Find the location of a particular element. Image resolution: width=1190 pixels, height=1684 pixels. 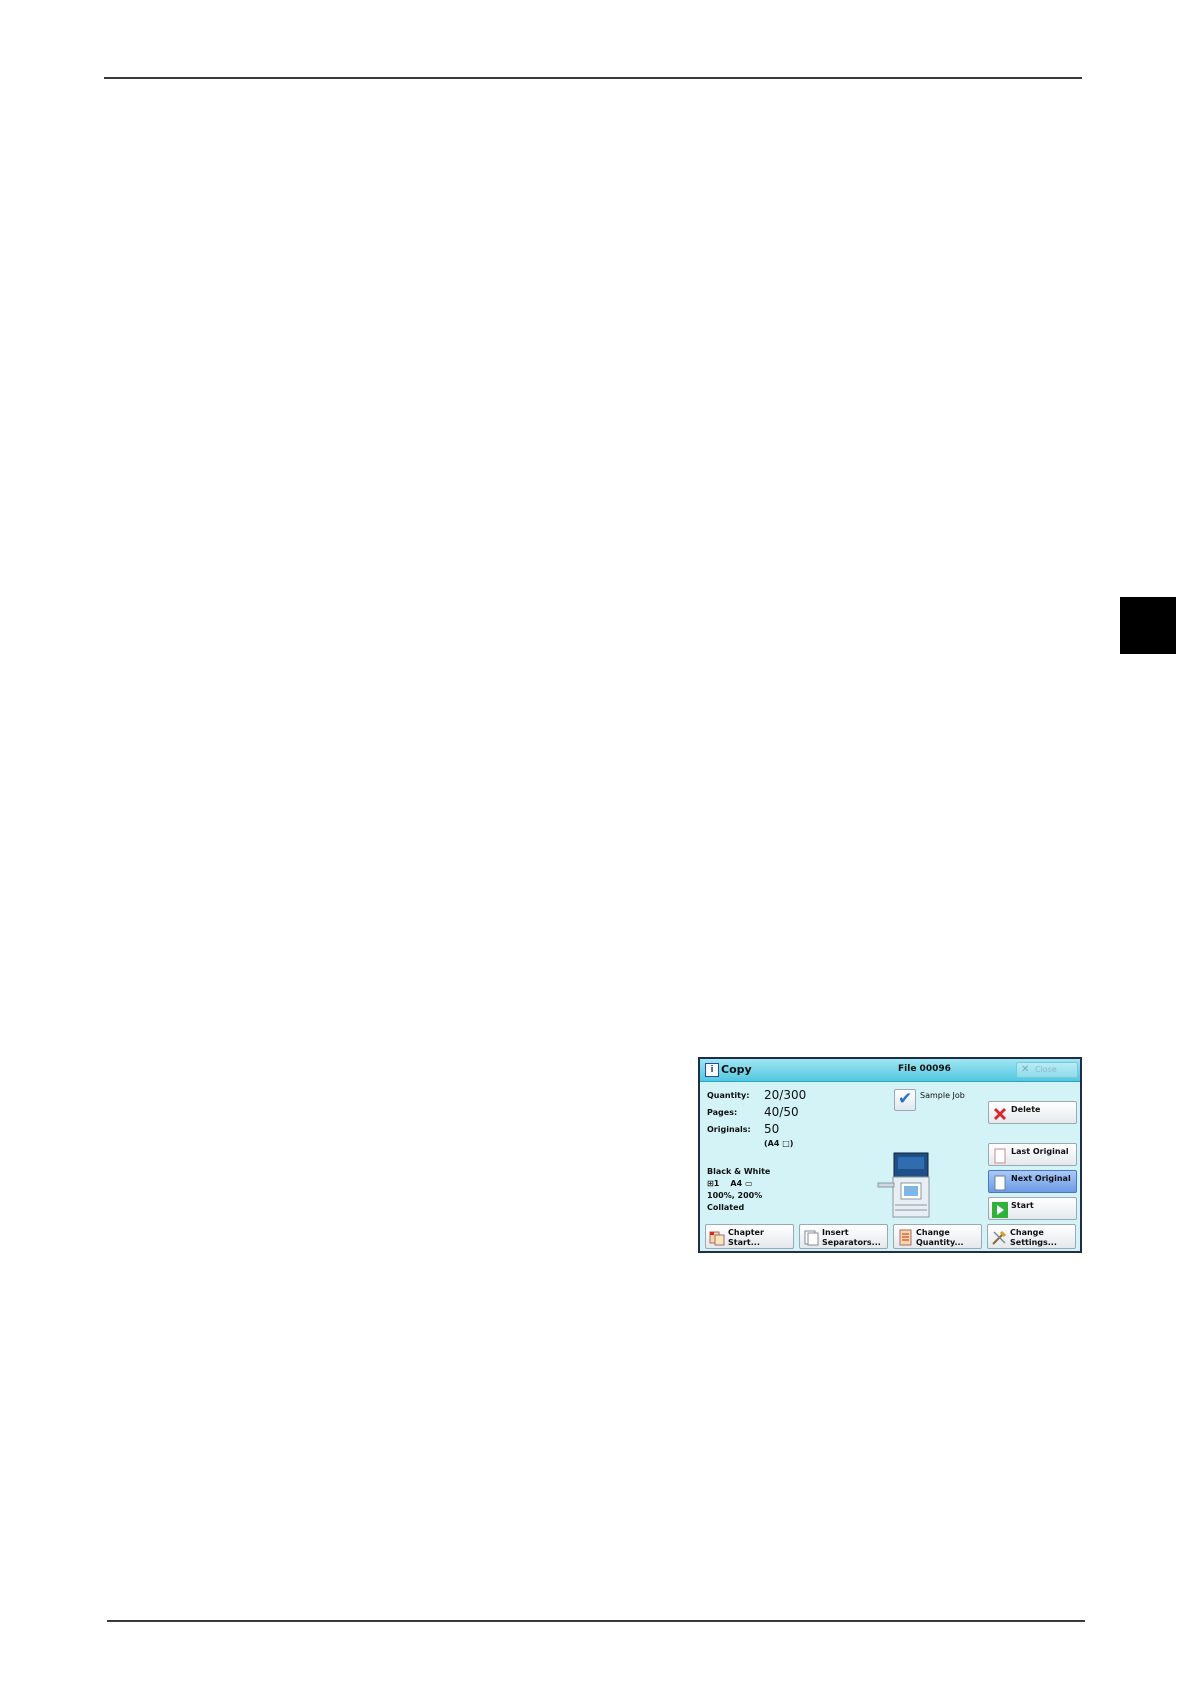

footer-rule is located at coordinates (596, 1621).